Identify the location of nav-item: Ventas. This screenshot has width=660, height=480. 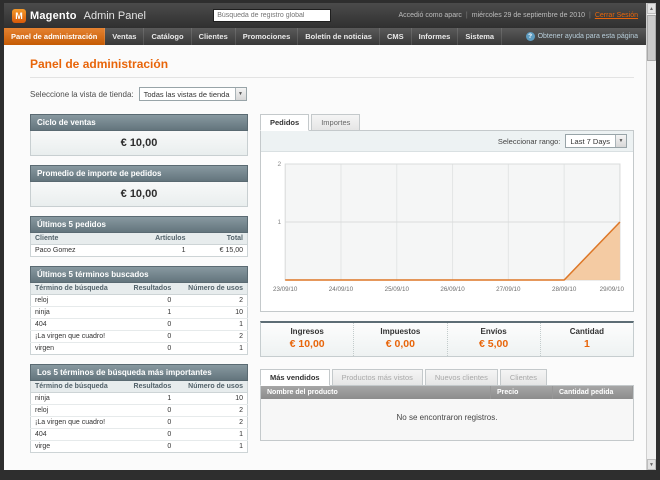
(125, 36).